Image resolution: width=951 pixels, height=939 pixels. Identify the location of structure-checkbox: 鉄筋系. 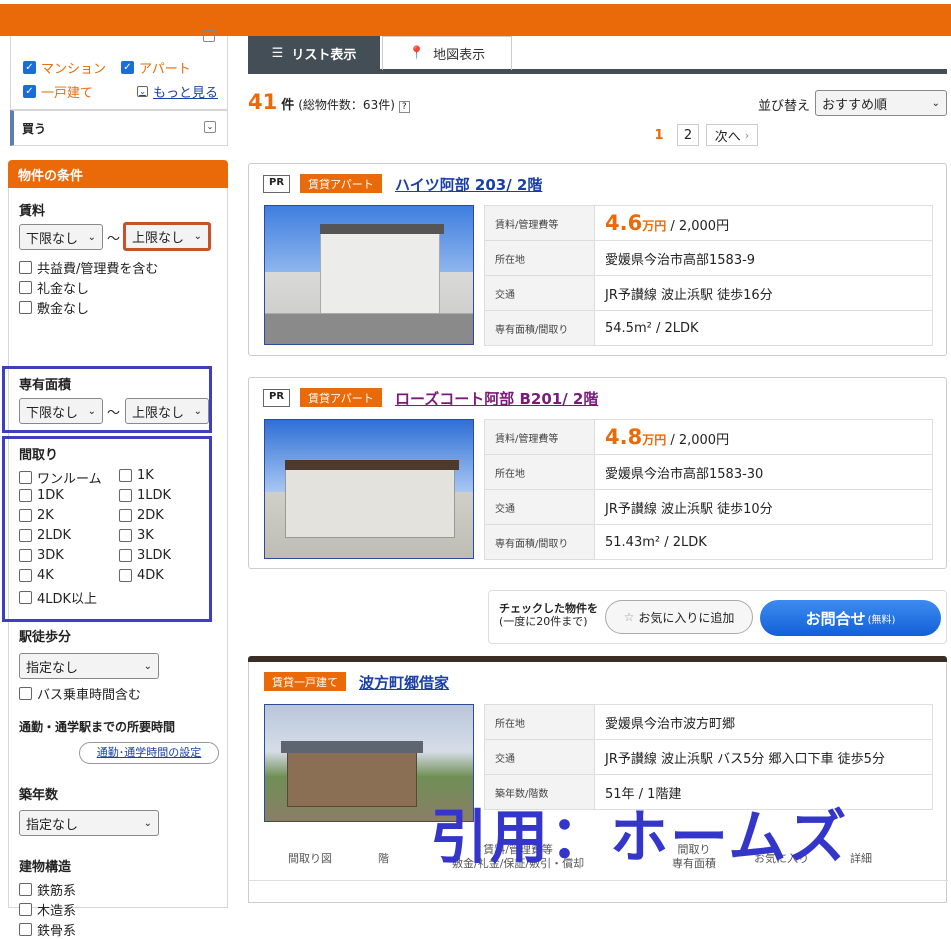
(47, 889).